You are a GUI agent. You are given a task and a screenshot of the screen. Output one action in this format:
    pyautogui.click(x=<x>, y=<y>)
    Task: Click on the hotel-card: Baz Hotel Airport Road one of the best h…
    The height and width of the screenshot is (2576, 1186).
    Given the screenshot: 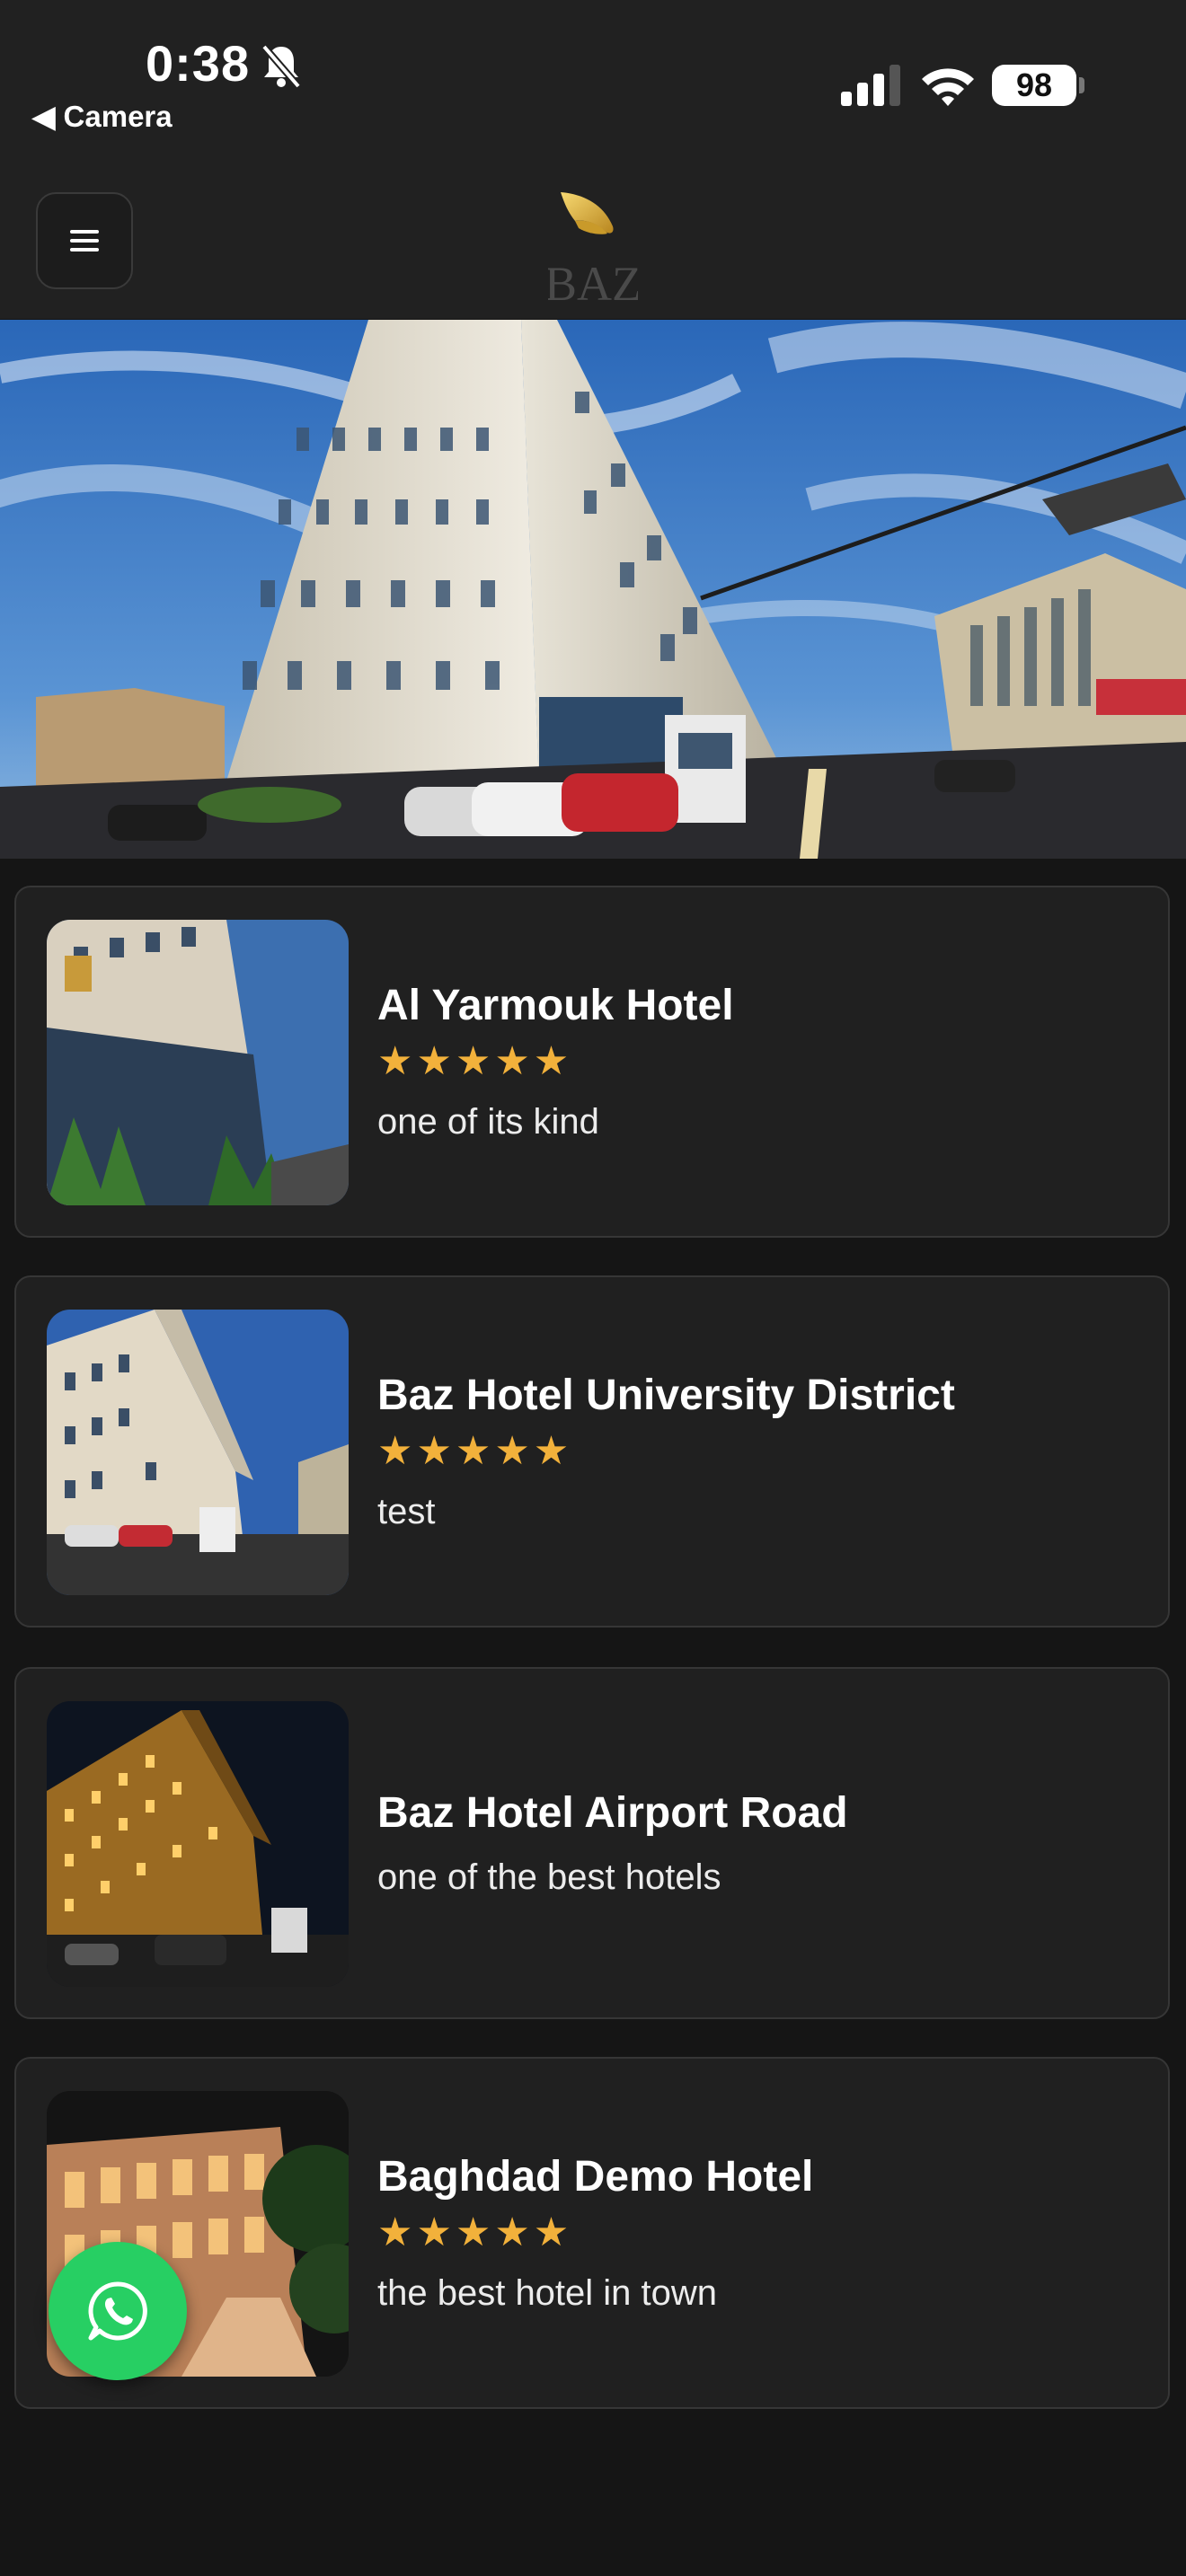 What is the action you would take?
    pyautogui.click(x=592, y=1843)
    